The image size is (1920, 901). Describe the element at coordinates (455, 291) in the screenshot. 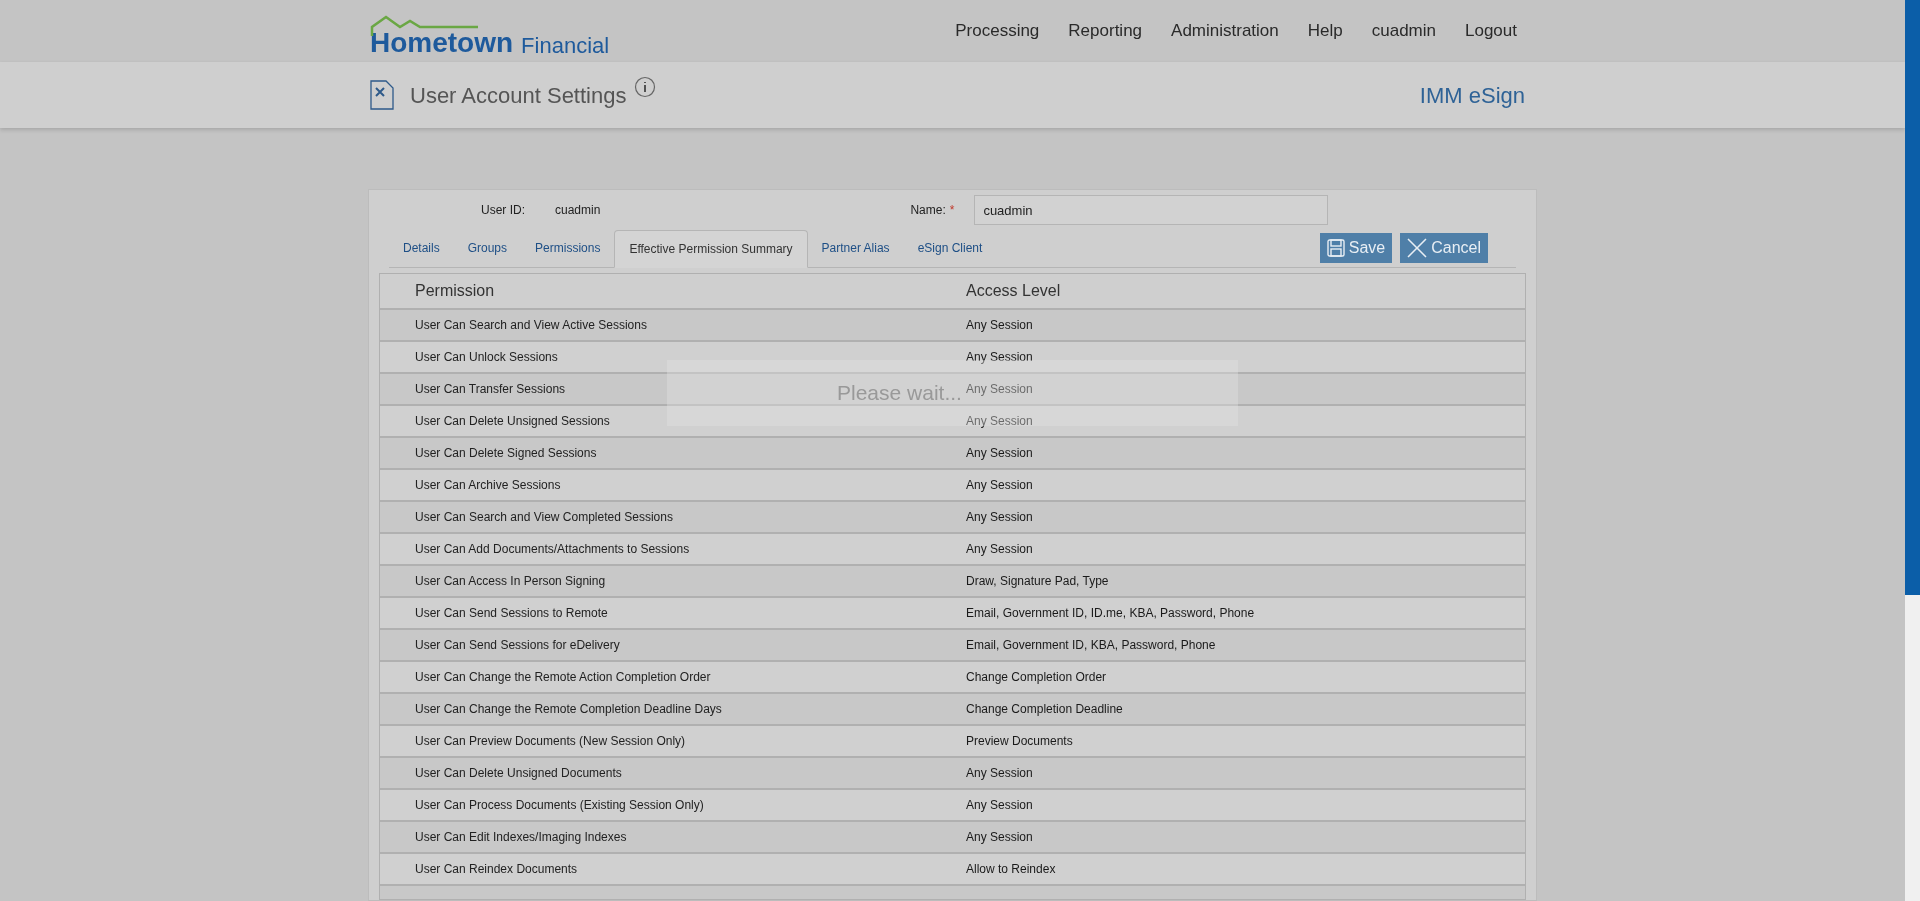

I see `column-header: Permission` at that location.